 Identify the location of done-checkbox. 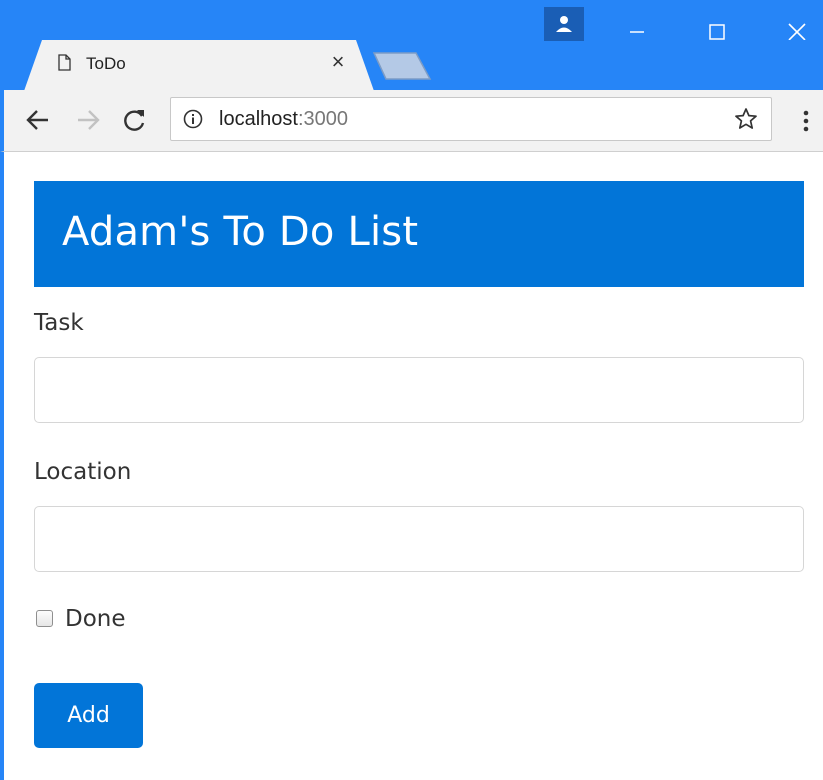
(44, 618).